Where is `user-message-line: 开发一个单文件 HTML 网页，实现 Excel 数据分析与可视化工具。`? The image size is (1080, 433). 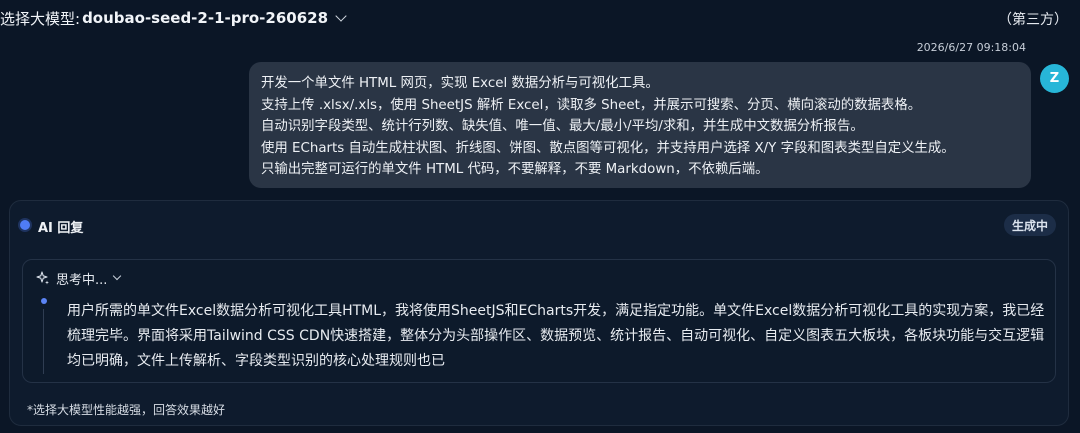 user-message-line: 开发一个单文件 HTML 网页，实现 Excel 数据分析与可视化工具。 is located at coordinates (460, 83).